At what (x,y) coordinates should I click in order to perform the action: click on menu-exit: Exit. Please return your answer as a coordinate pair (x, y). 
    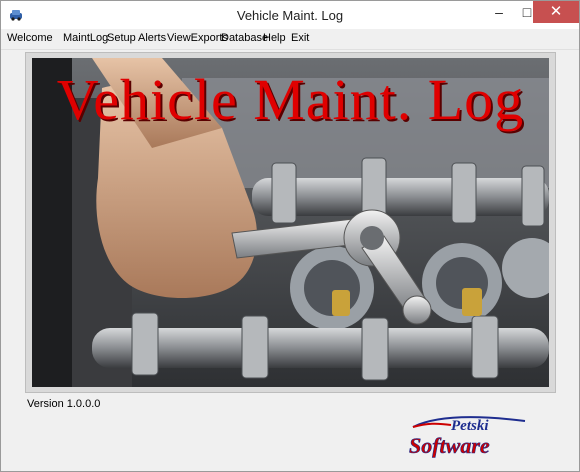
    Looking at the image, I should click on (300, 38).